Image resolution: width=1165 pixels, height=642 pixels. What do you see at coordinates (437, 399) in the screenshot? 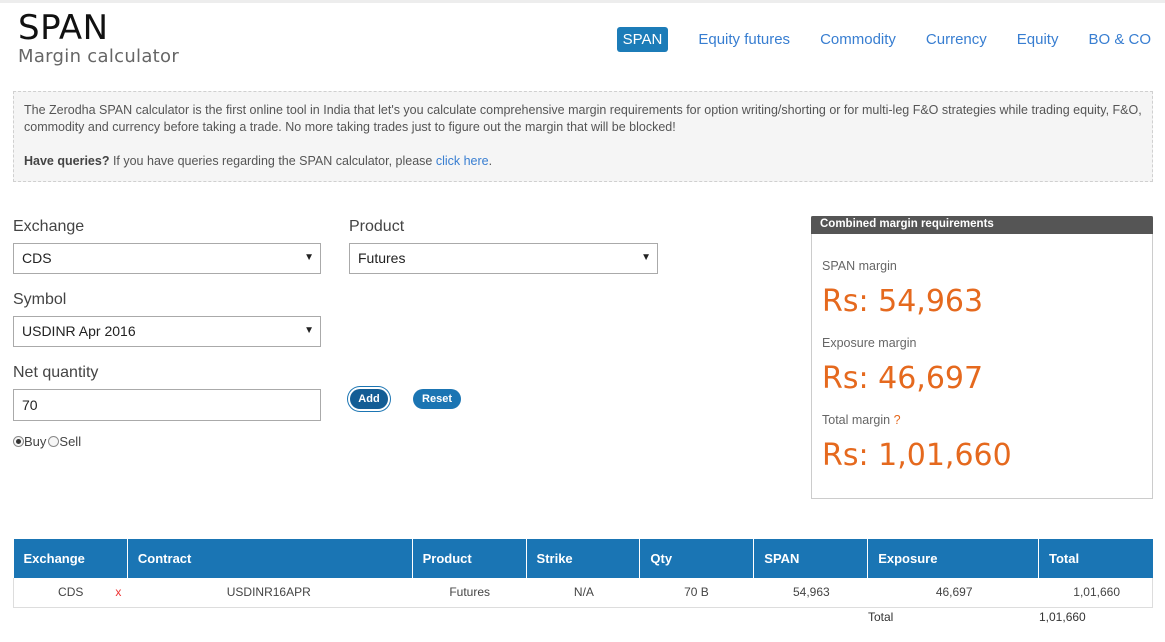
I see `reset-button: Reset` at bounding box center [437, 399].